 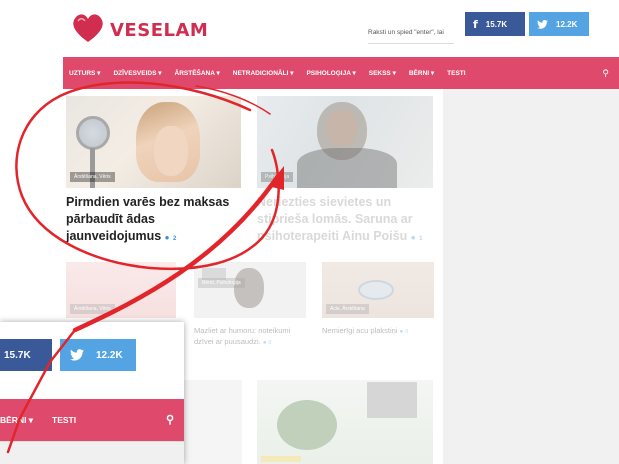 I want to click on annotation-arrow-shaft, so click(x=176, y=253).